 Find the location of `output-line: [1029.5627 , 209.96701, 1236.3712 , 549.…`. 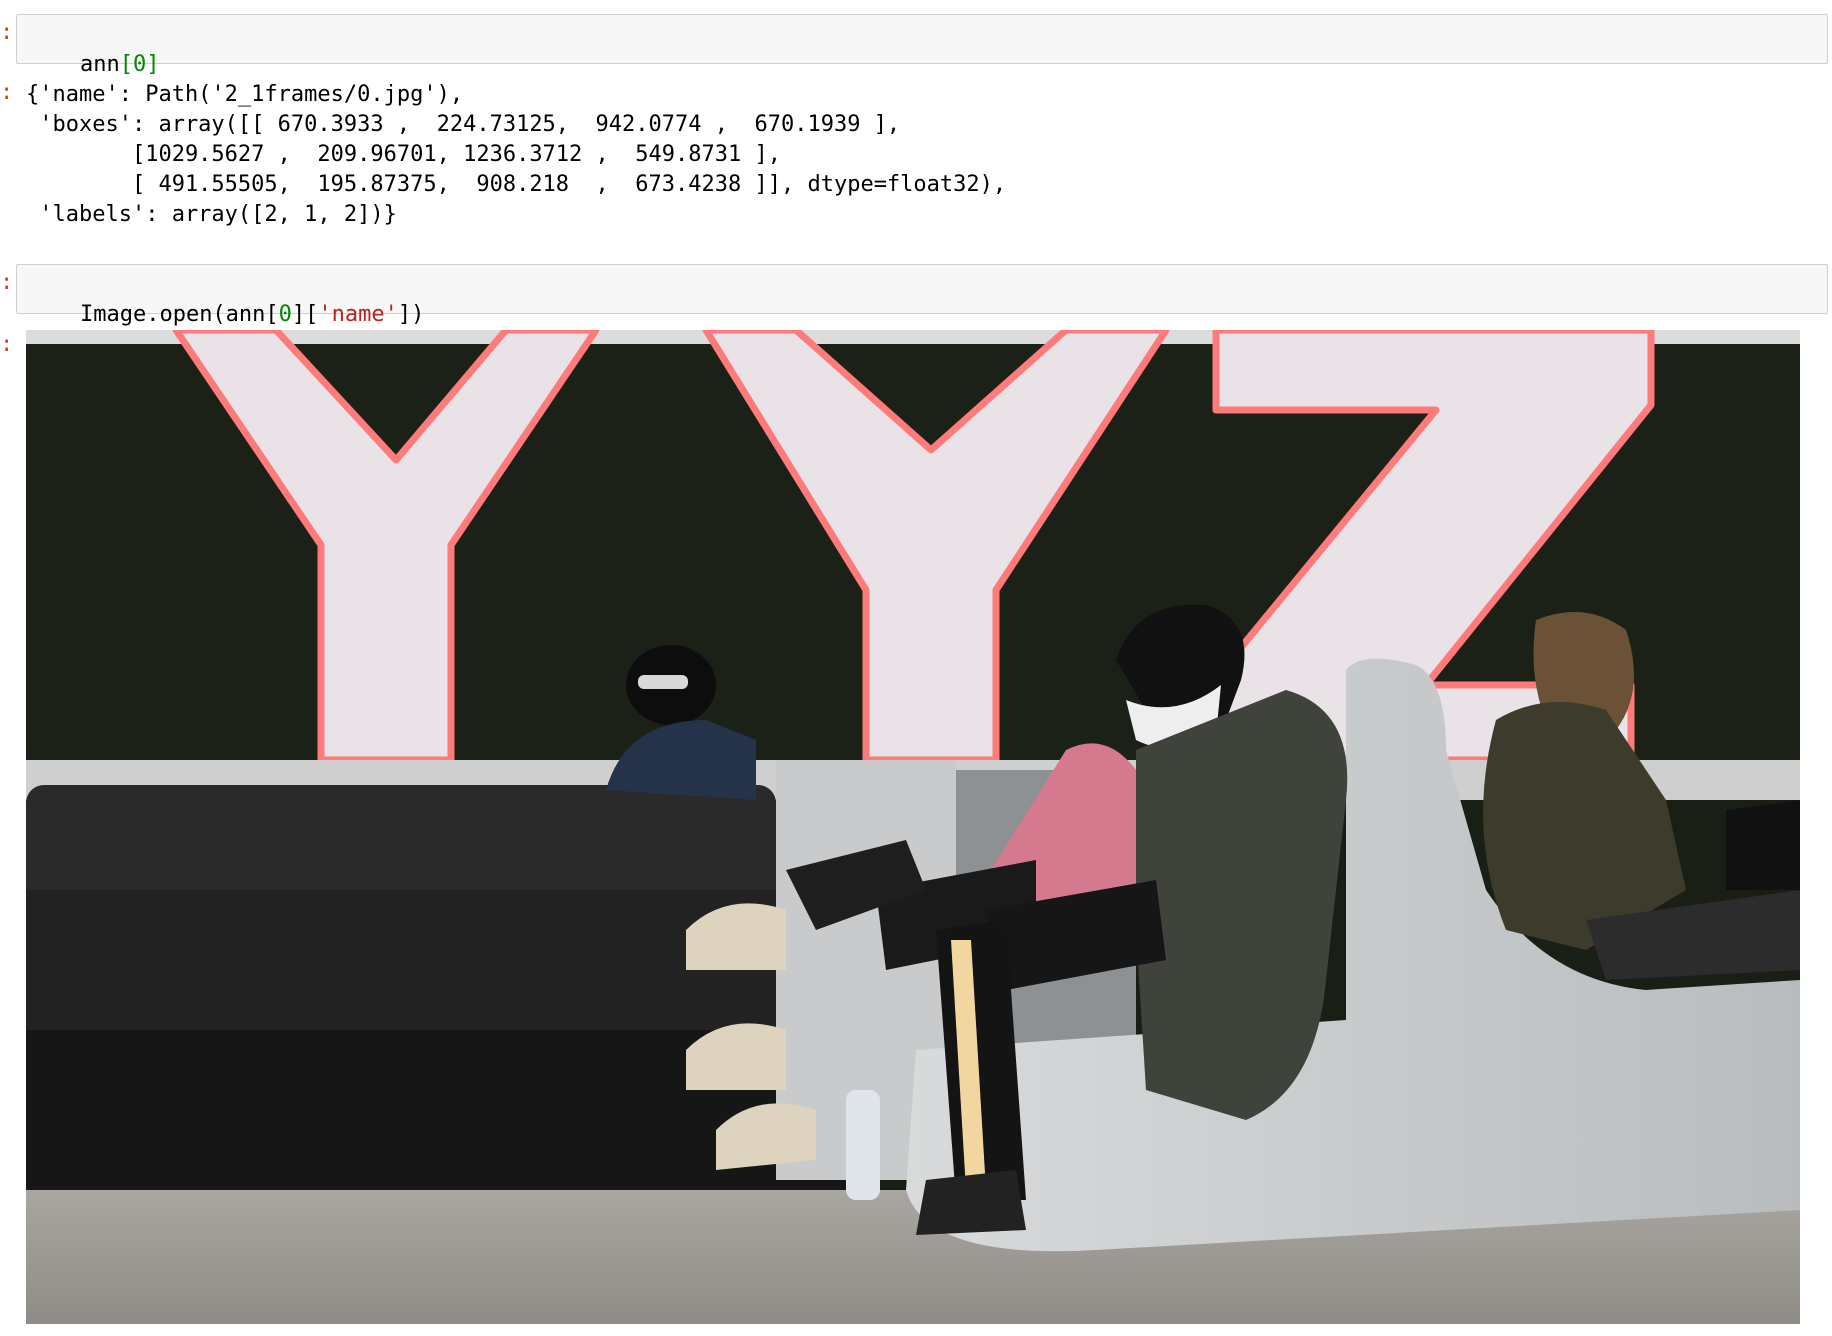

output-line: [1029.5627 , 209.96701, 1236.3712 , 549.… is located at coordinates (403, 154).